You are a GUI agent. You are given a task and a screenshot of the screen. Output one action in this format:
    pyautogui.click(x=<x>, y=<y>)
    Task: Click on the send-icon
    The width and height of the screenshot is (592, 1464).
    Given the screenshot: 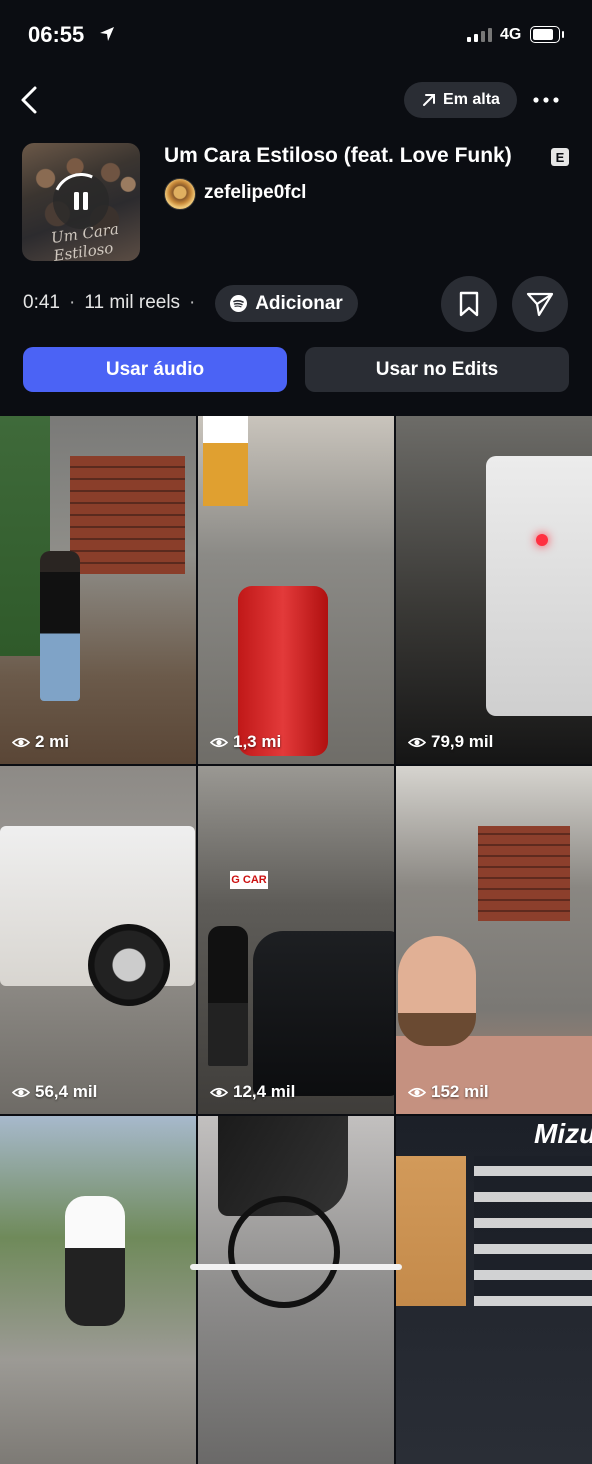 What is the action you would take?
    pyautogui.click(x=540, y=304)
    